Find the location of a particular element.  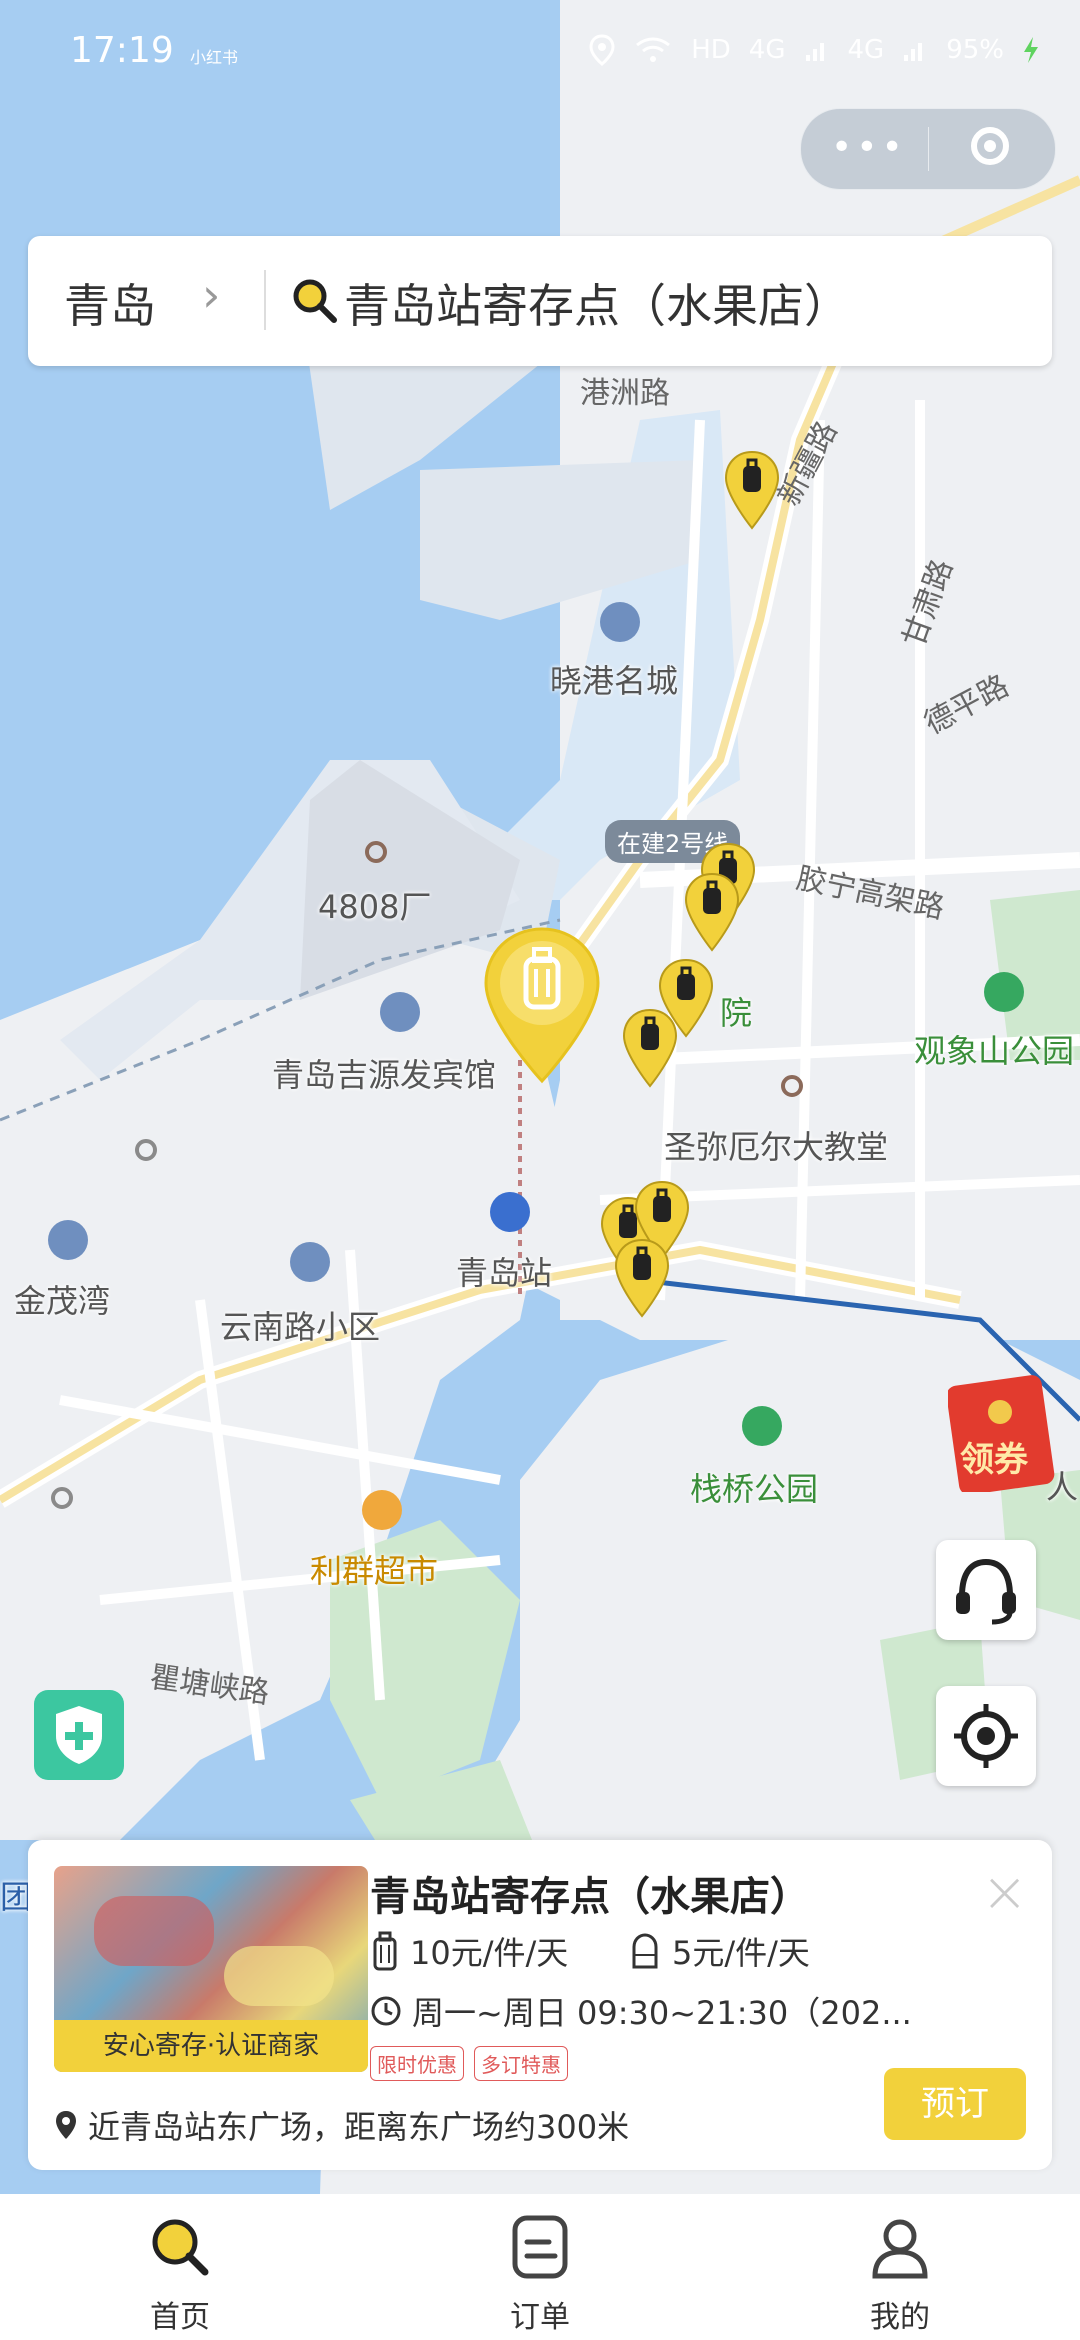

location-icon is located at coordinates (602, 50).